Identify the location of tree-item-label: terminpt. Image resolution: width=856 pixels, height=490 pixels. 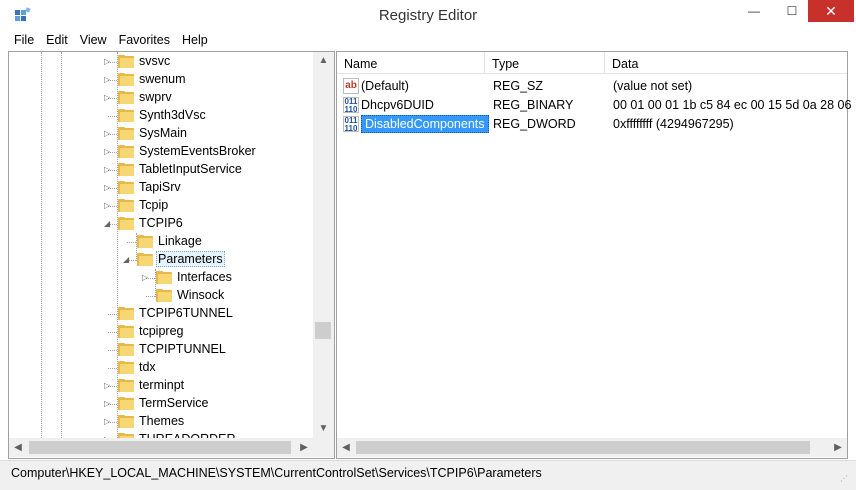
(162, 385).